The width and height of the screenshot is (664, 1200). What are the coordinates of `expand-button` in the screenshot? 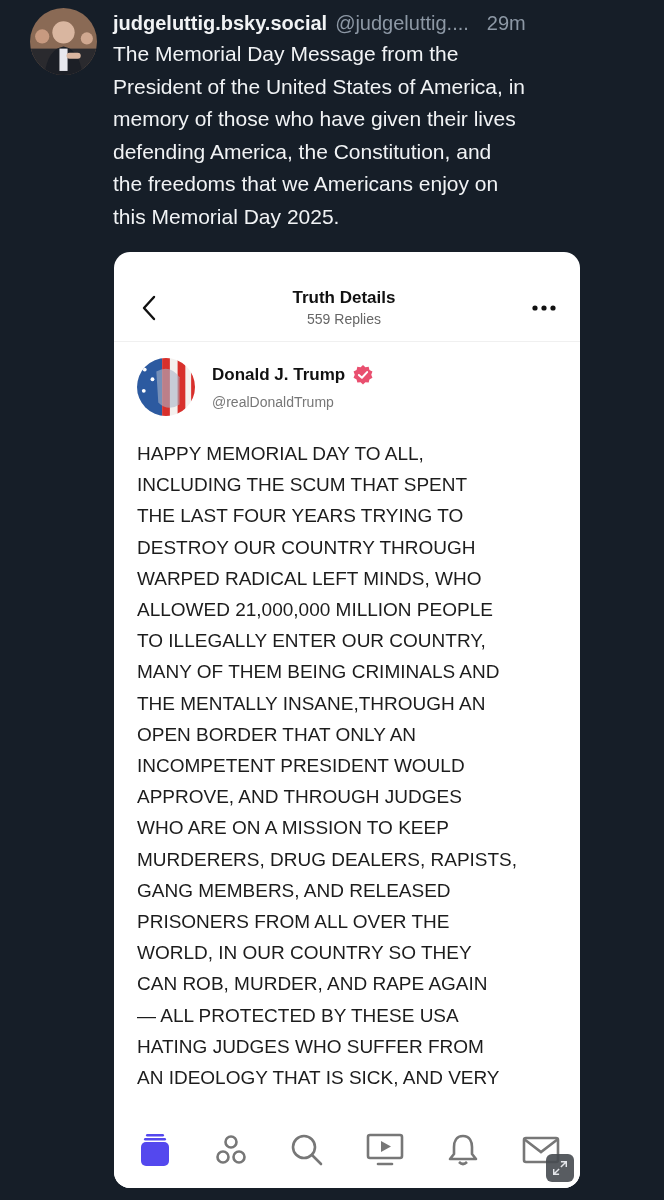 It's located at (560, 1168).